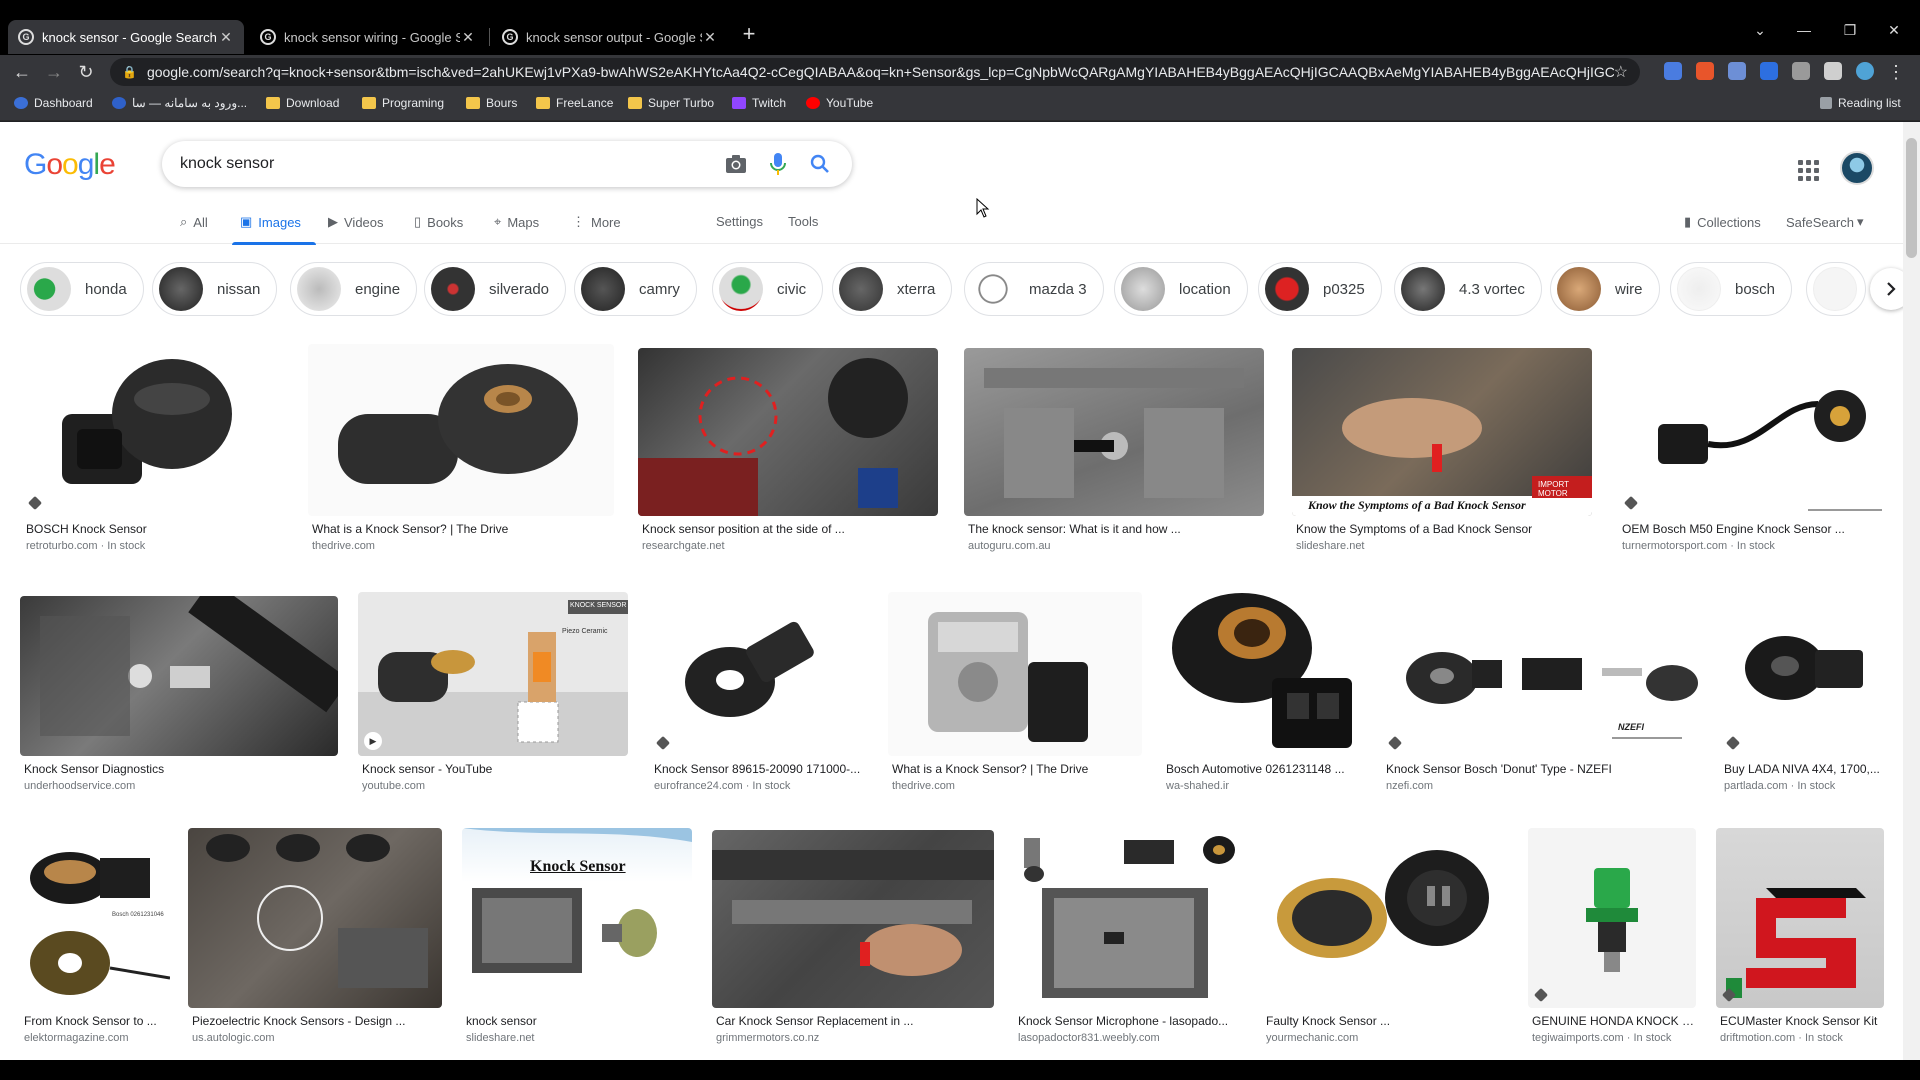  I want to click on result-yourmechanic: Faulty Knock Sensor ... yourmechanic.com, so click(1384, 936).